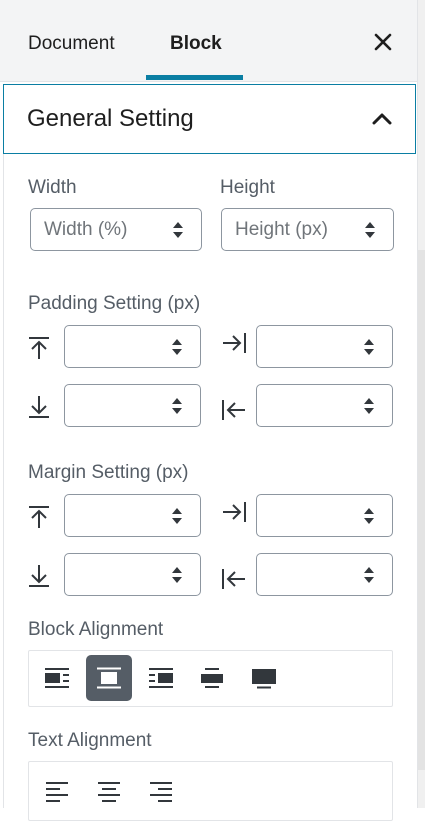 This screenshot has height=821, width=425. I want to click on align-text-right-icon, so click(161, 792).